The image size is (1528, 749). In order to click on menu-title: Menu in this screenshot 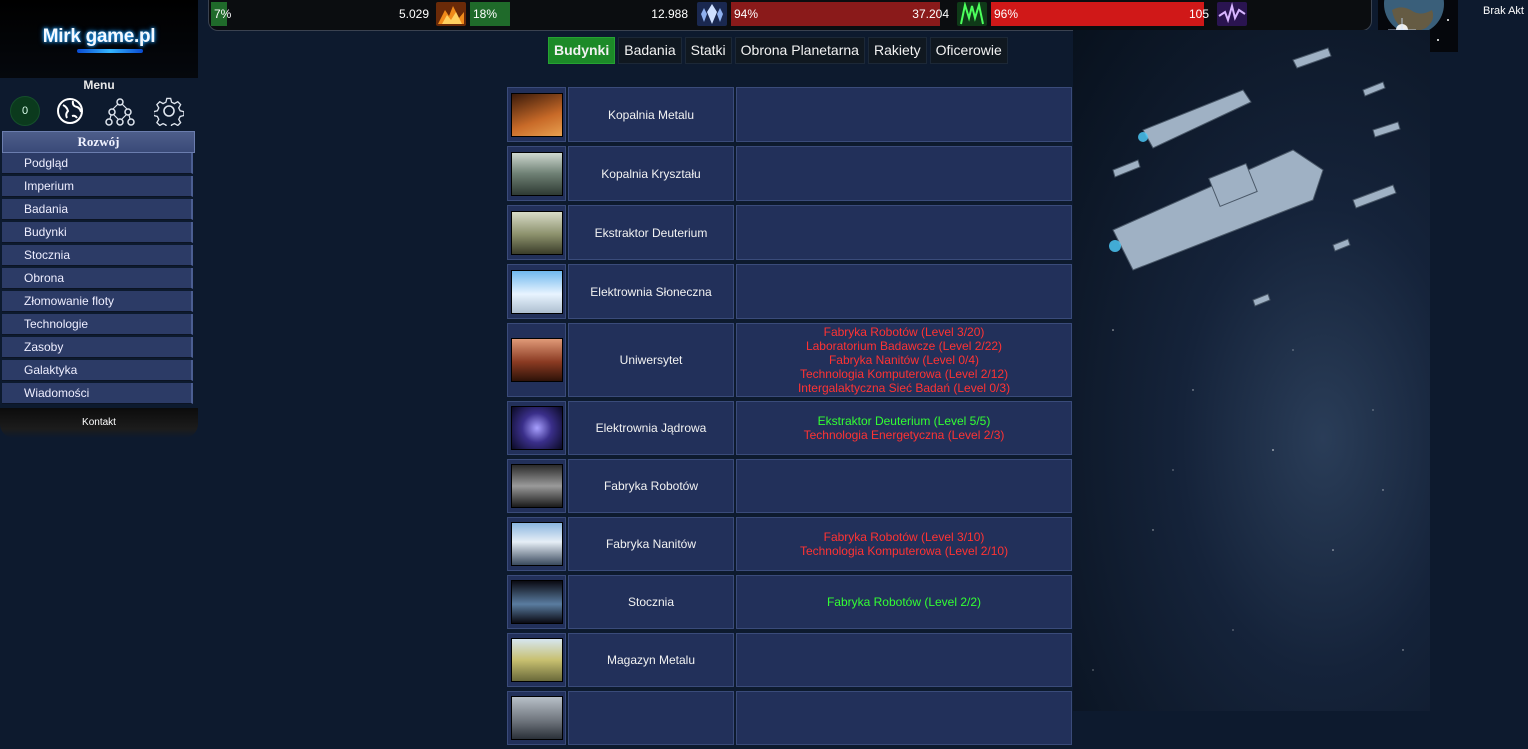, I will do `click(99, 85)`.